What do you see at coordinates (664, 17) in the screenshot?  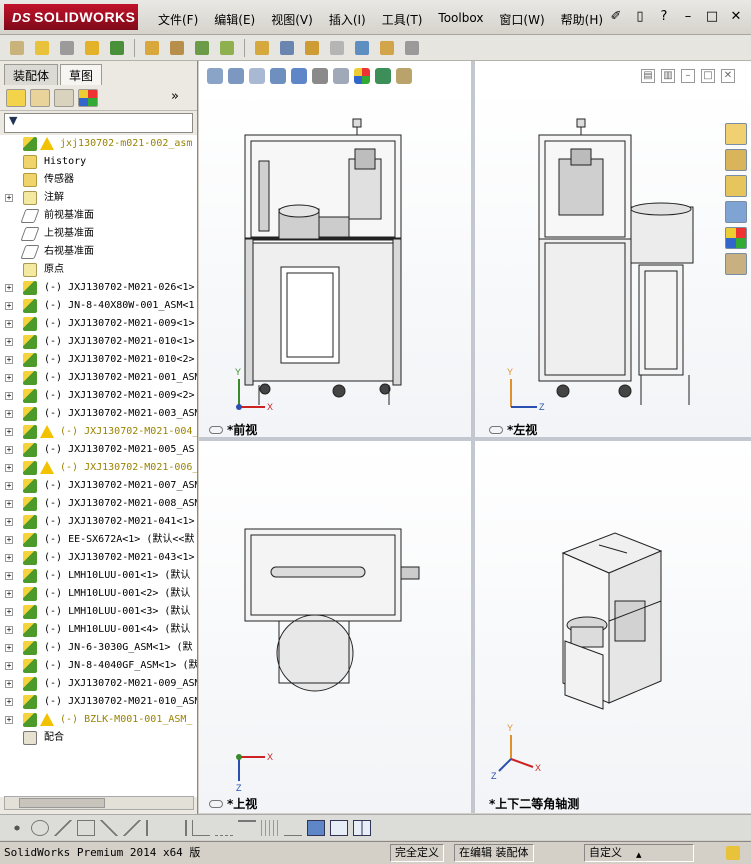 I see `help-icon: ?` at bounding box center [664, 17].